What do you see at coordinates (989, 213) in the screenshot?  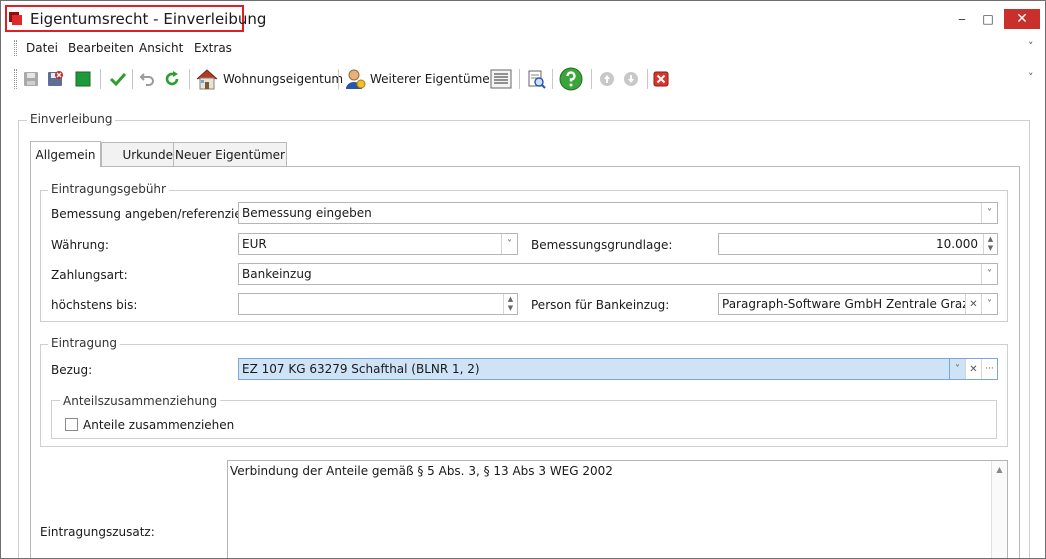 I see `bemessung-dropdown-icon: ˅` at bounding box center [989, 213].